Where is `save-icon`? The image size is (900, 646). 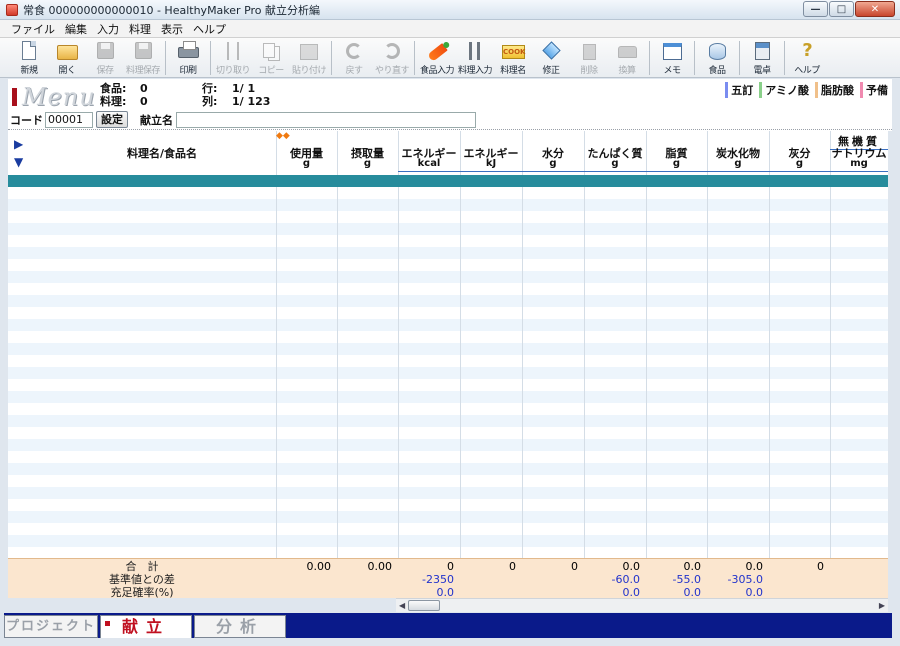 save-icon is located at coordinates (105, 51).